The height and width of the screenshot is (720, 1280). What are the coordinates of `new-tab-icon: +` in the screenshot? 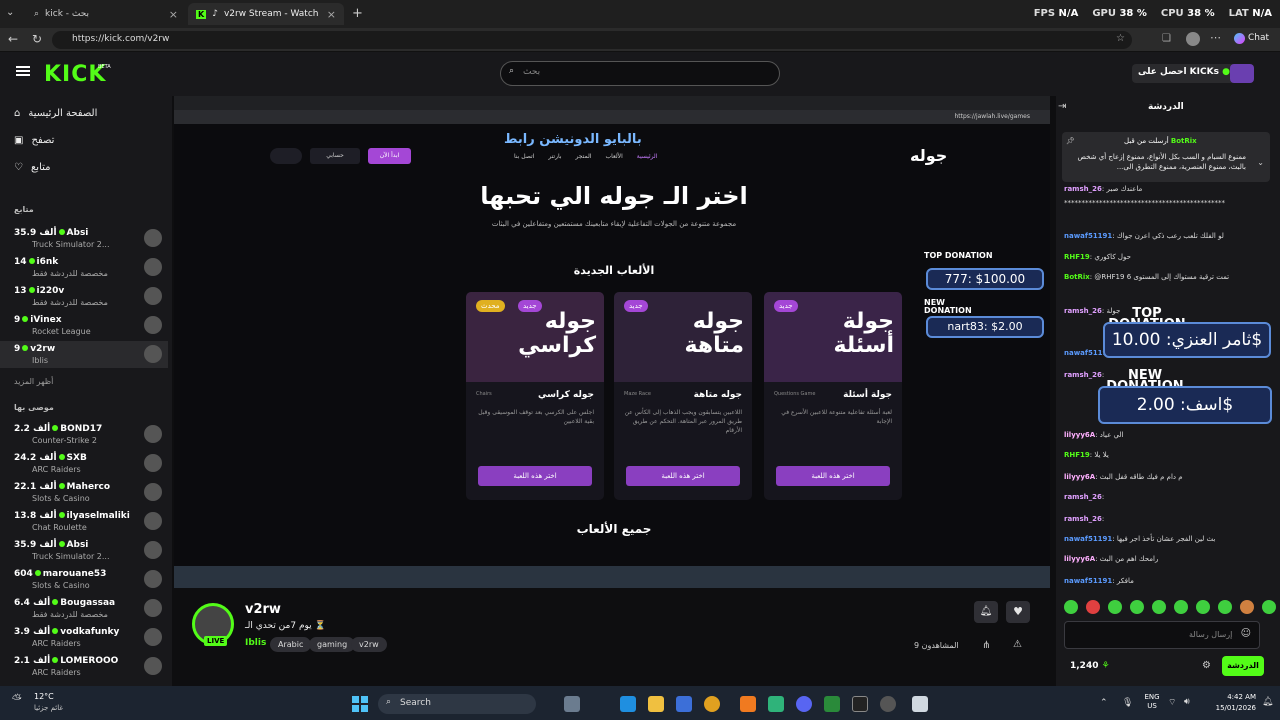 It's located at (357, 13).